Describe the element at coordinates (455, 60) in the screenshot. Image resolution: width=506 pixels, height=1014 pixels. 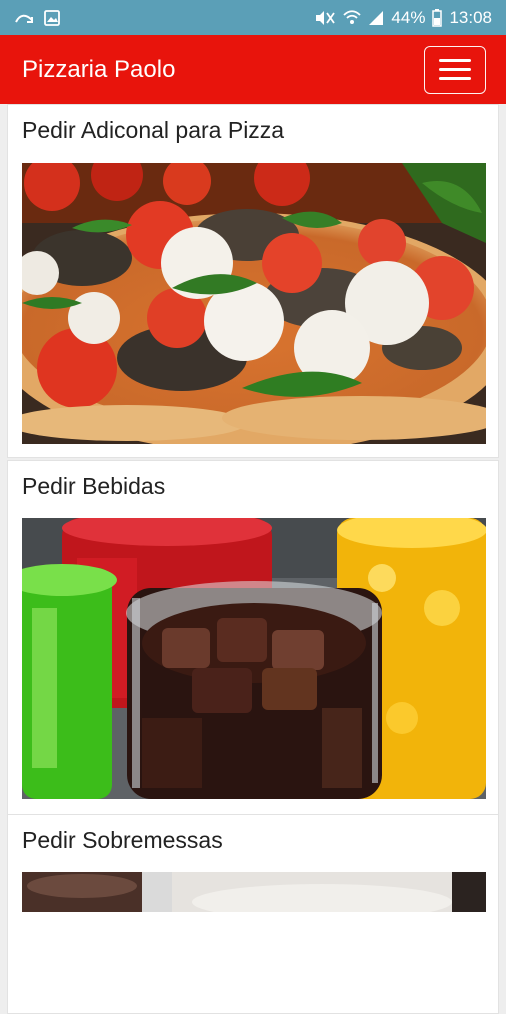
I see `hamburger-menu-icon` at that location.